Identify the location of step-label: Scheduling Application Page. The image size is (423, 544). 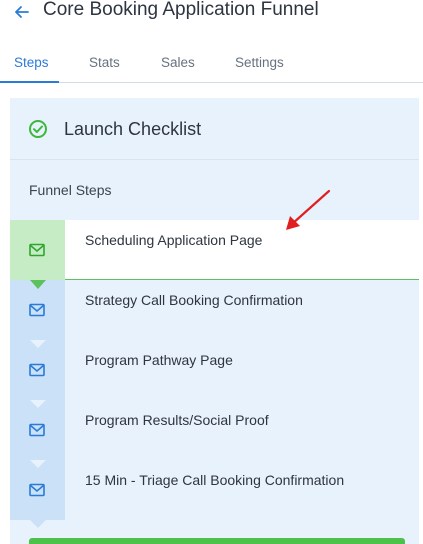
(174, 240).